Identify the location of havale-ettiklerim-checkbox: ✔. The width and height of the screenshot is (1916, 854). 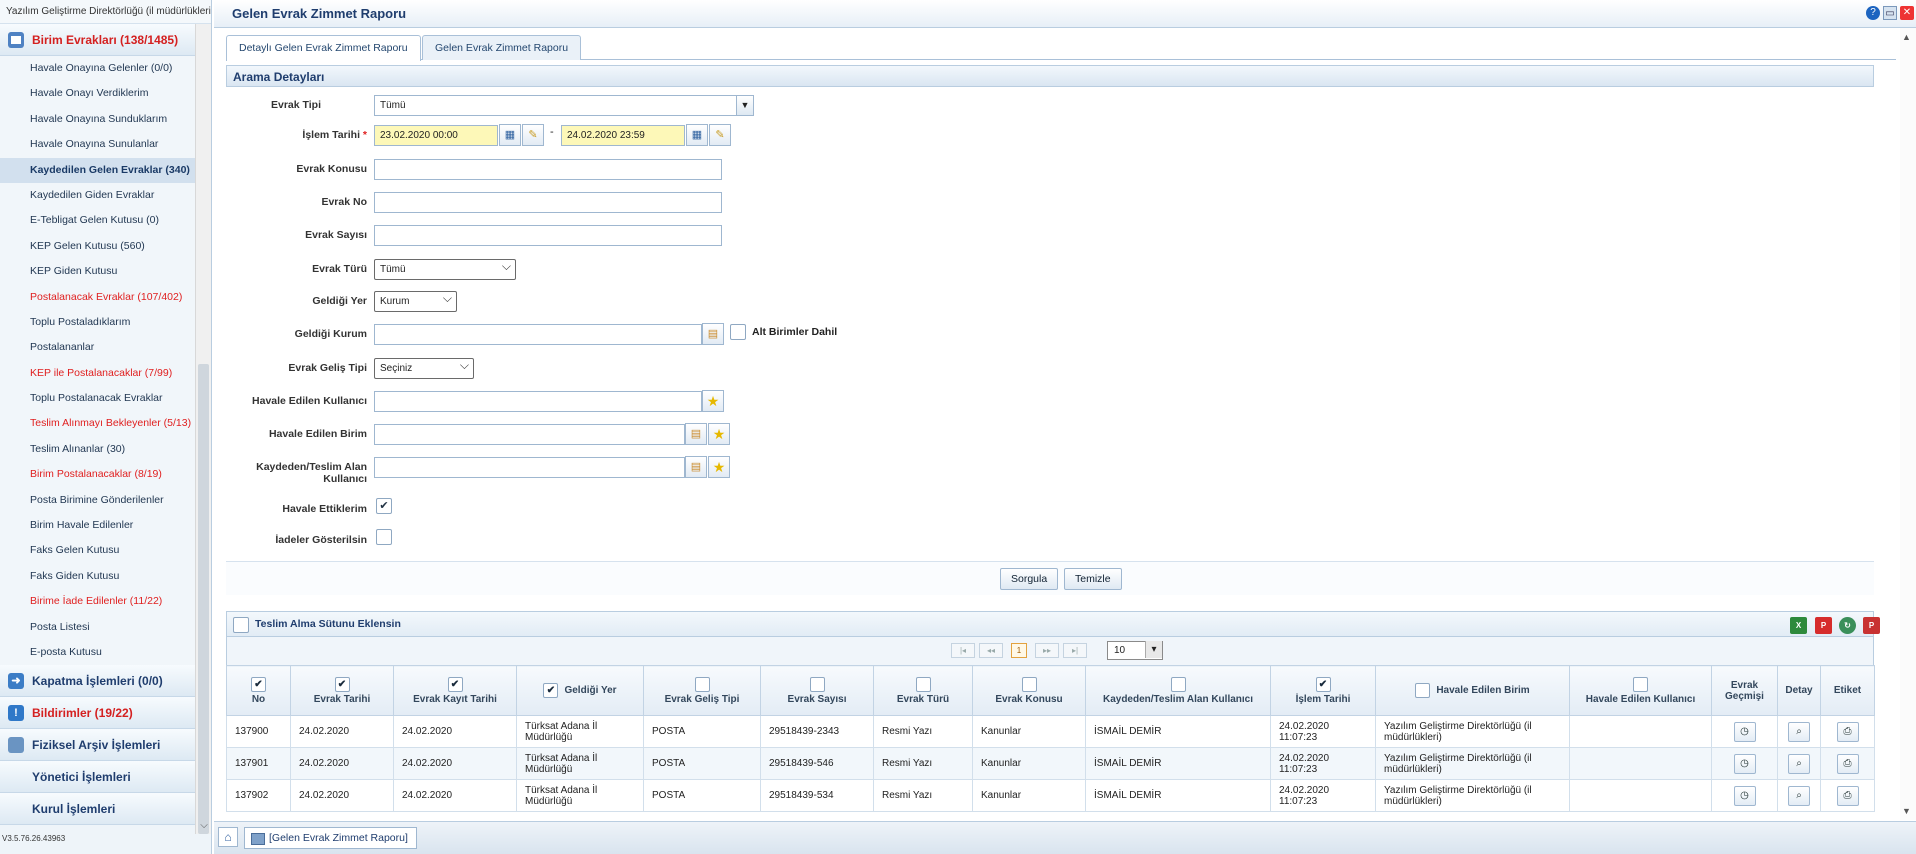
(384, 506).